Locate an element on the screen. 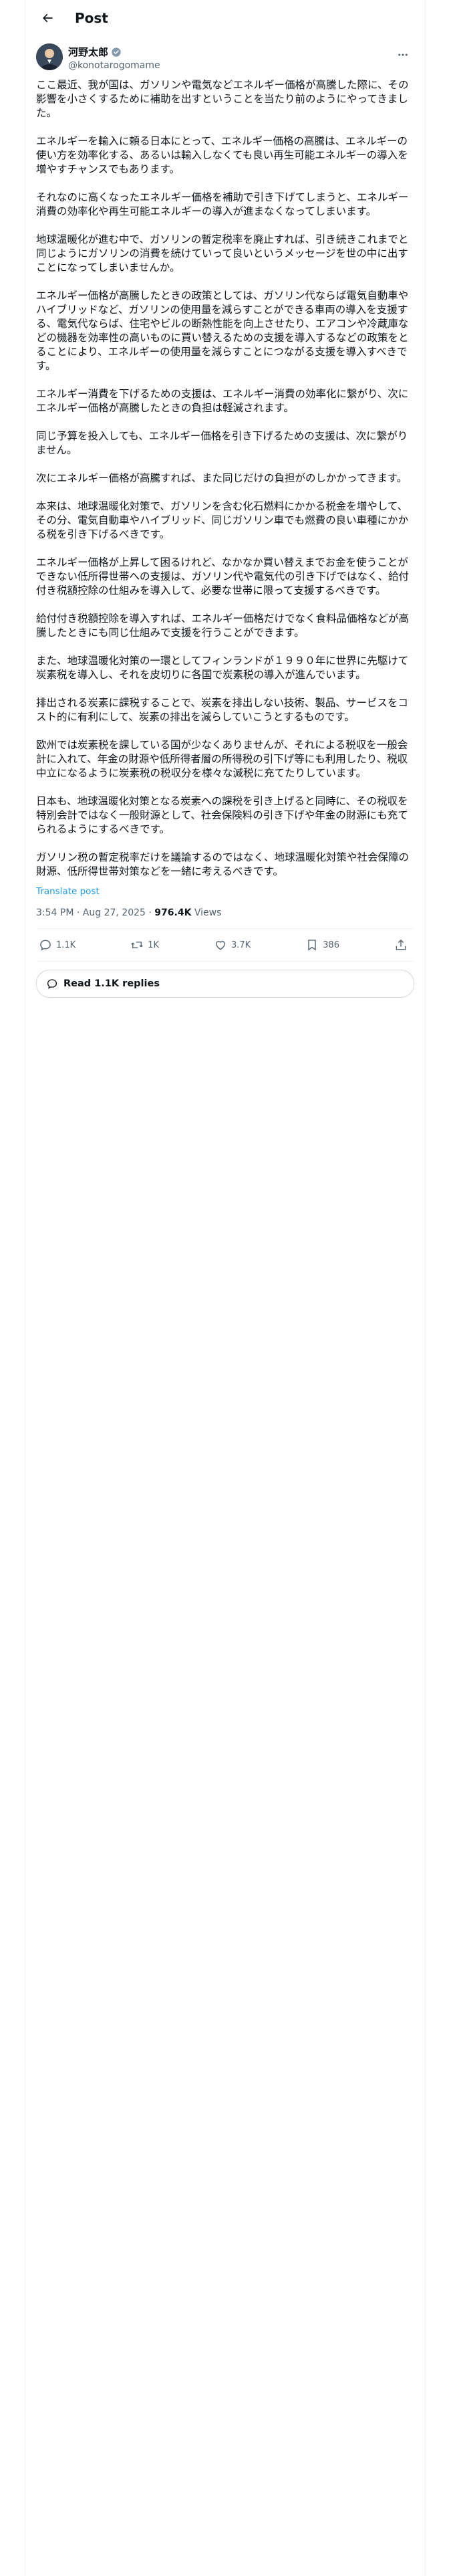 This screenshot has height=2576, width=451. reply-bubble-icon is located at coordinates (52, 984).